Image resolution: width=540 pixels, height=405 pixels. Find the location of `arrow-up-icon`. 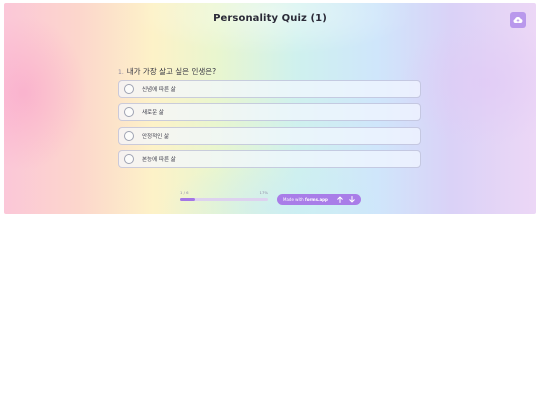

arrow-up-icon is located at coordinates (340, 199).